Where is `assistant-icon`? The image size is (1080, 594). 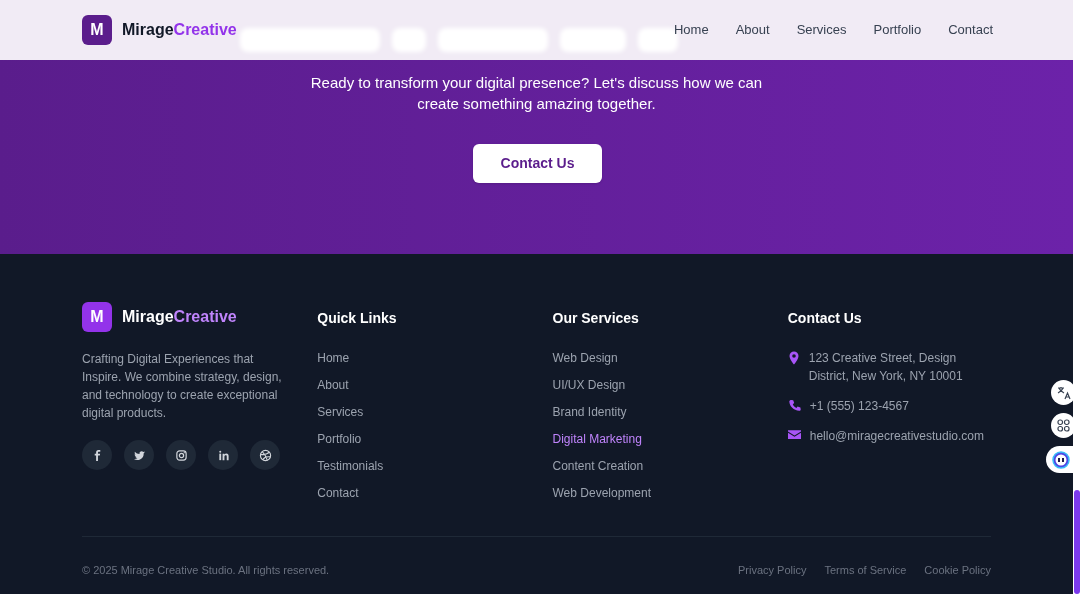 assistant-icon is located at coordinates (1059, 459).